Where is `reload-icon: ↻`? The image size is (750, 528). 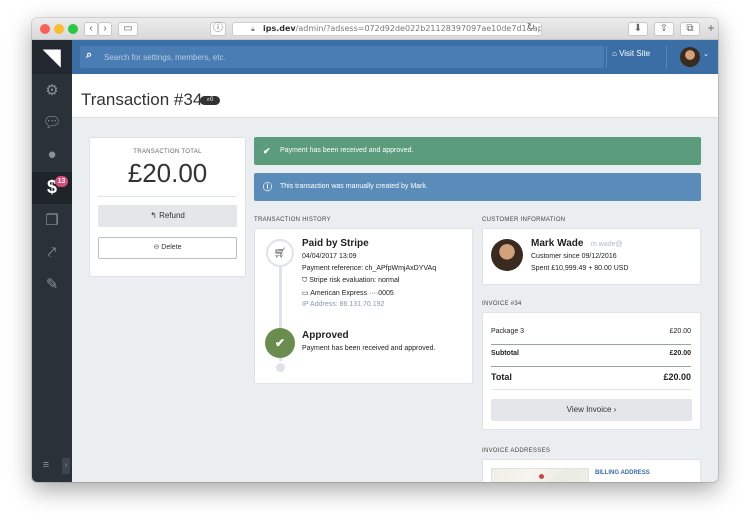
reload-icon: ↻ is located at coordinates (531, 29).